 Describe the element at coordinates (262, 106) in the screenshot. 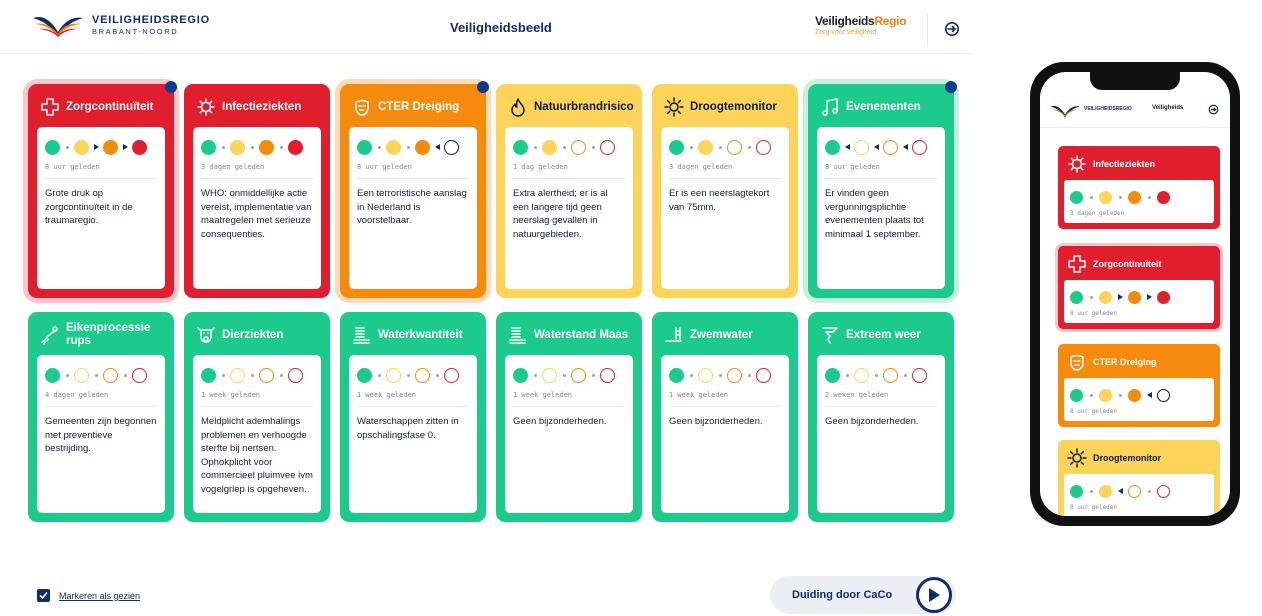

I see `card-title: Infectieziekten` at that location.